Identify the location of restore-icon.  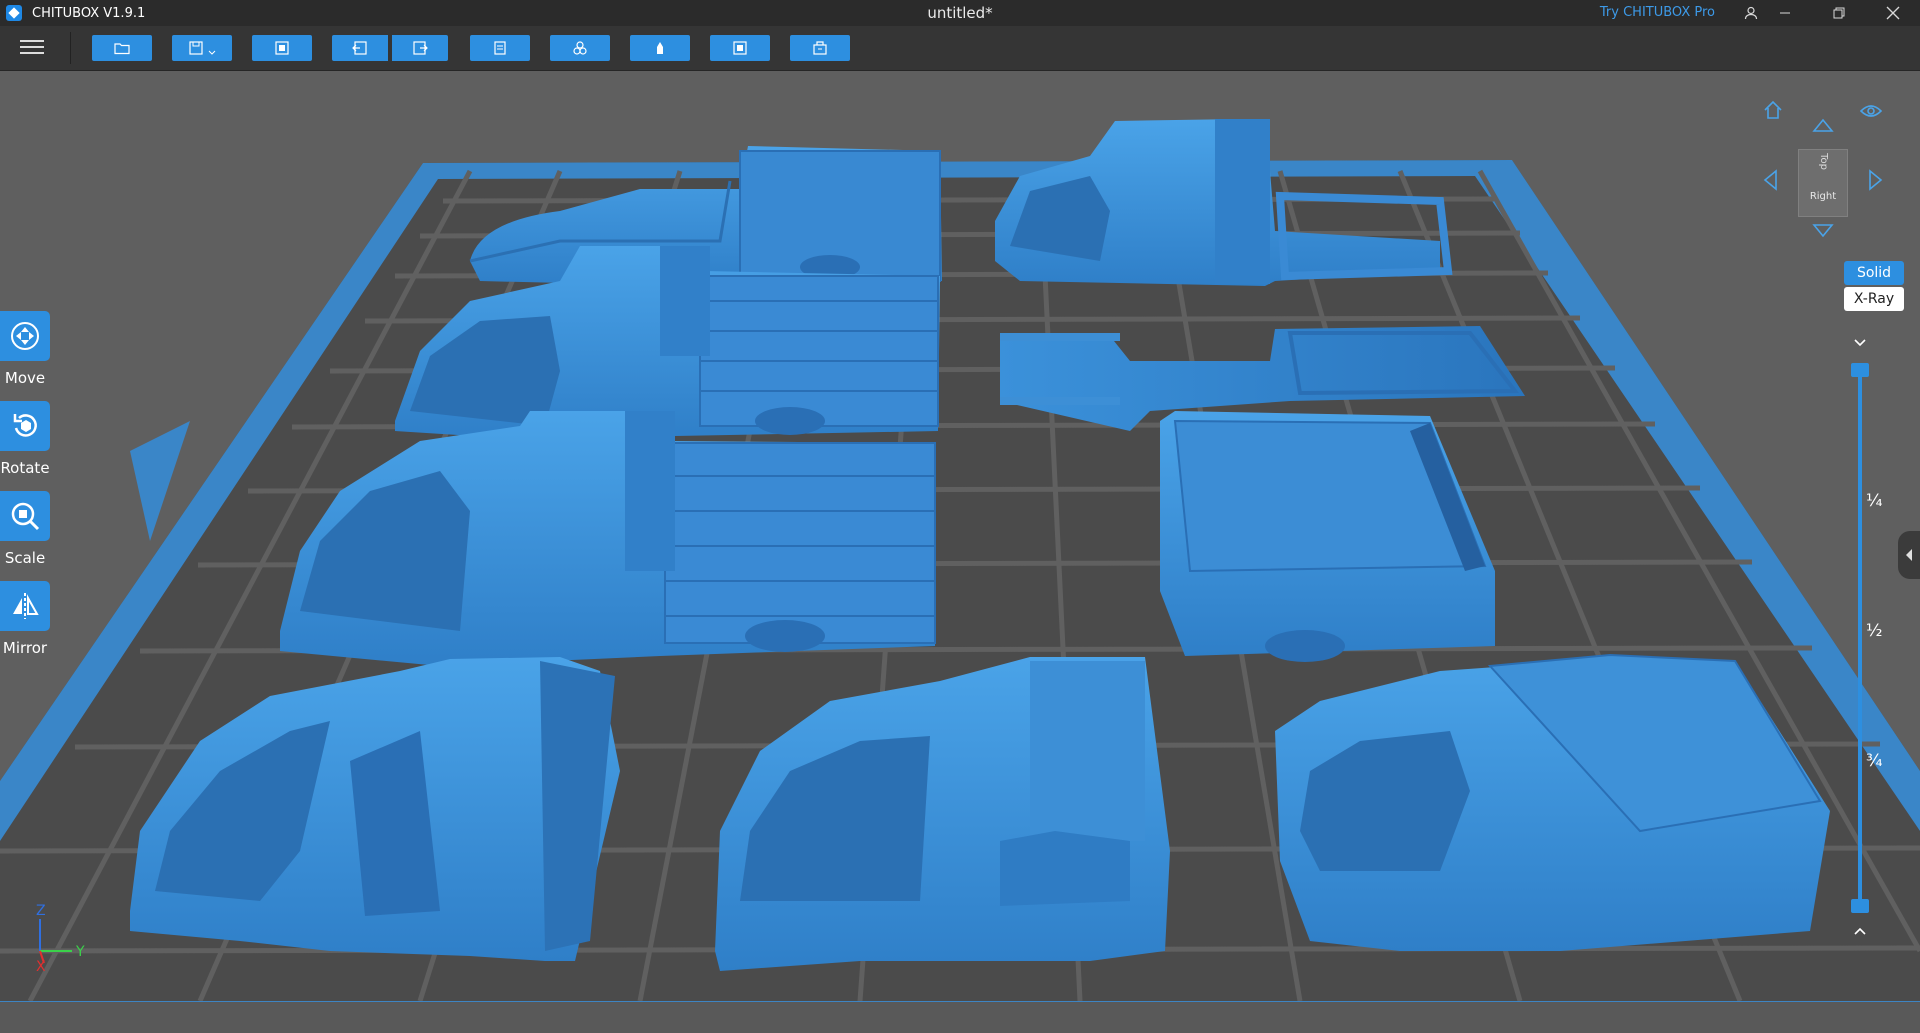
(1839, 13).